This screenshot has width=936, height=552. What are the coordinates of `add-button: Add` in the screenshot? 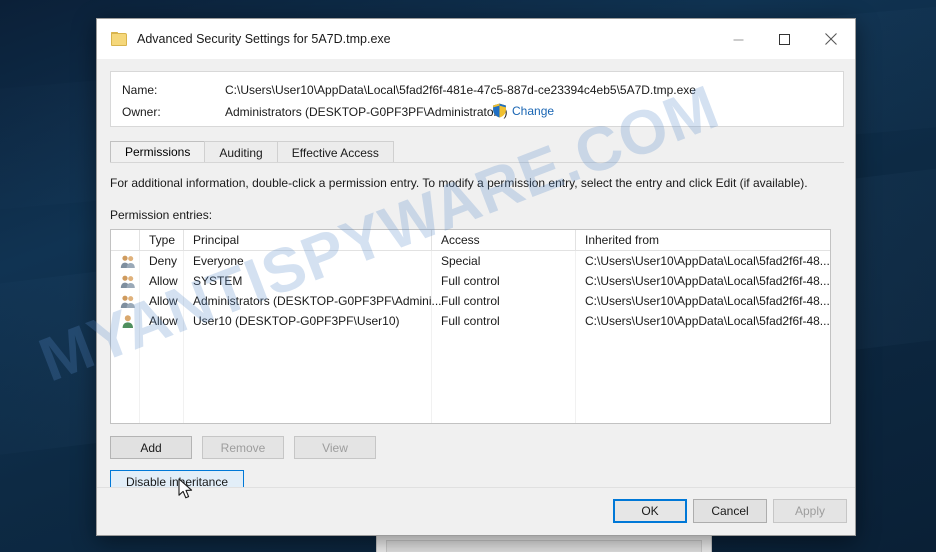 It's located at (151, 447).